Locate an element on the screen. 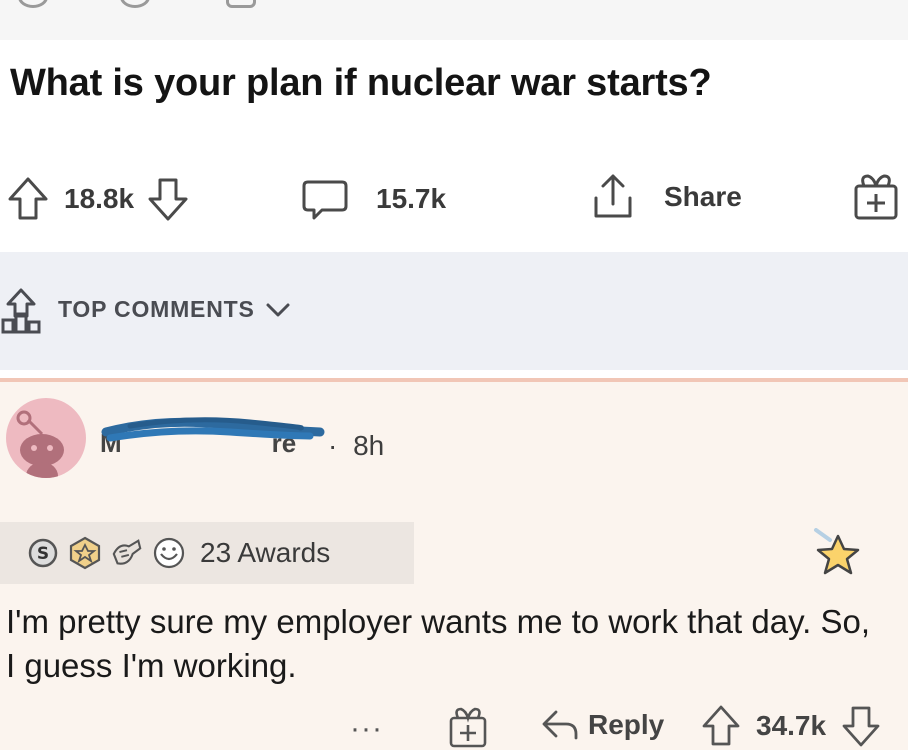 This screenshot has height=750, width=908. upvote-count: 18.8k is located at coordinates (99, 198).